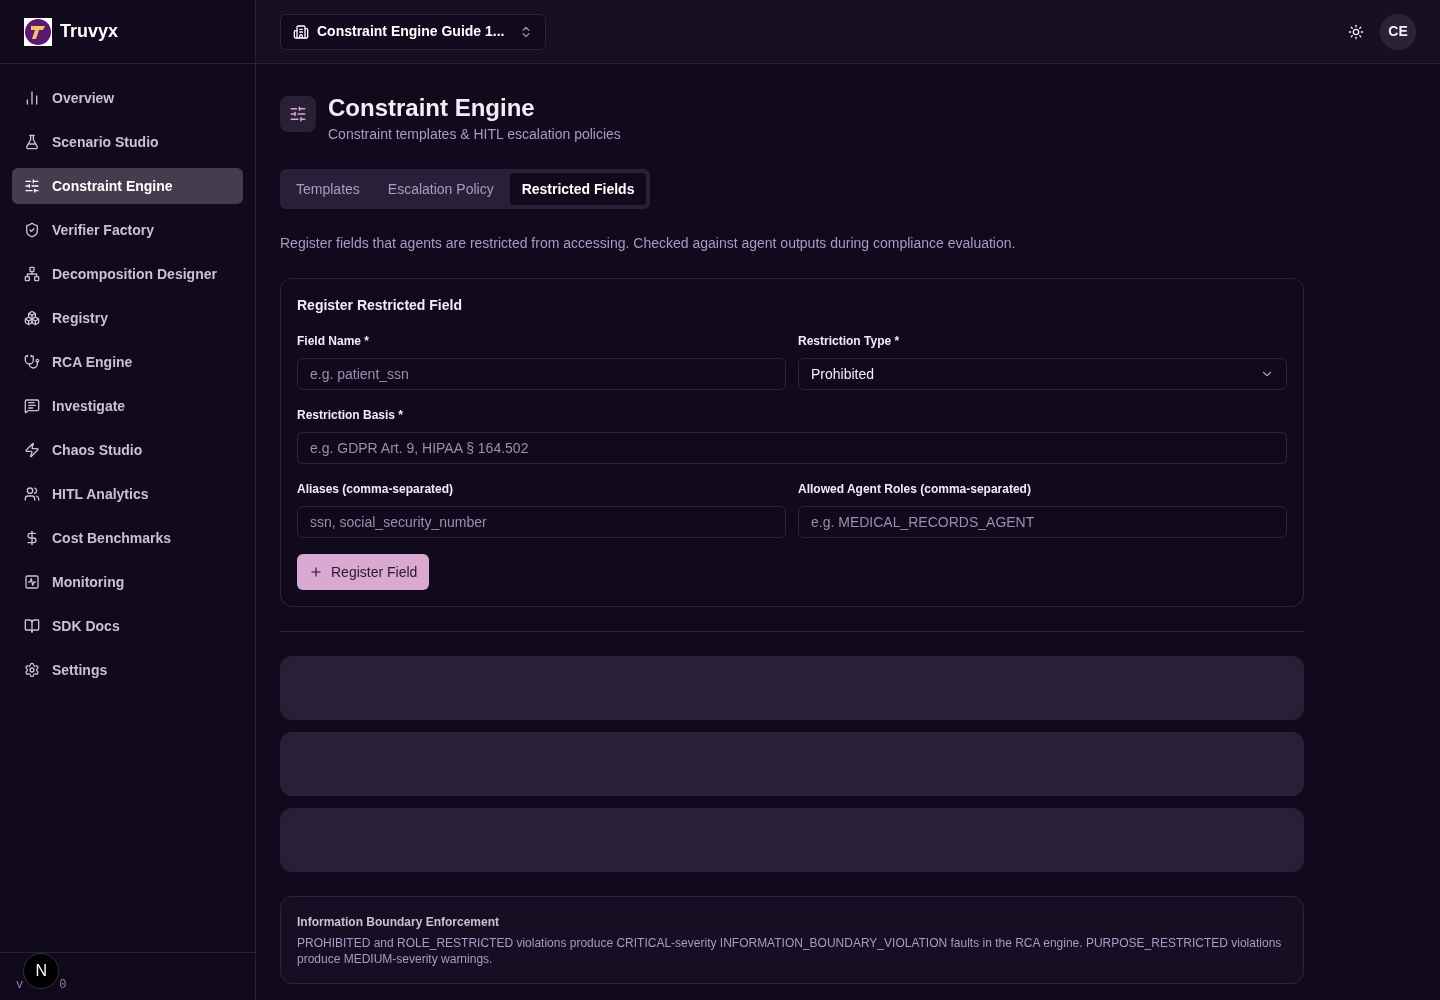 This screenshot has width=1440, height=1000. What do you see at coordinates (127, 274) in the screenshot?
I see `sidebar-item: Decomposition Designer` at bounding box center [127, 274].